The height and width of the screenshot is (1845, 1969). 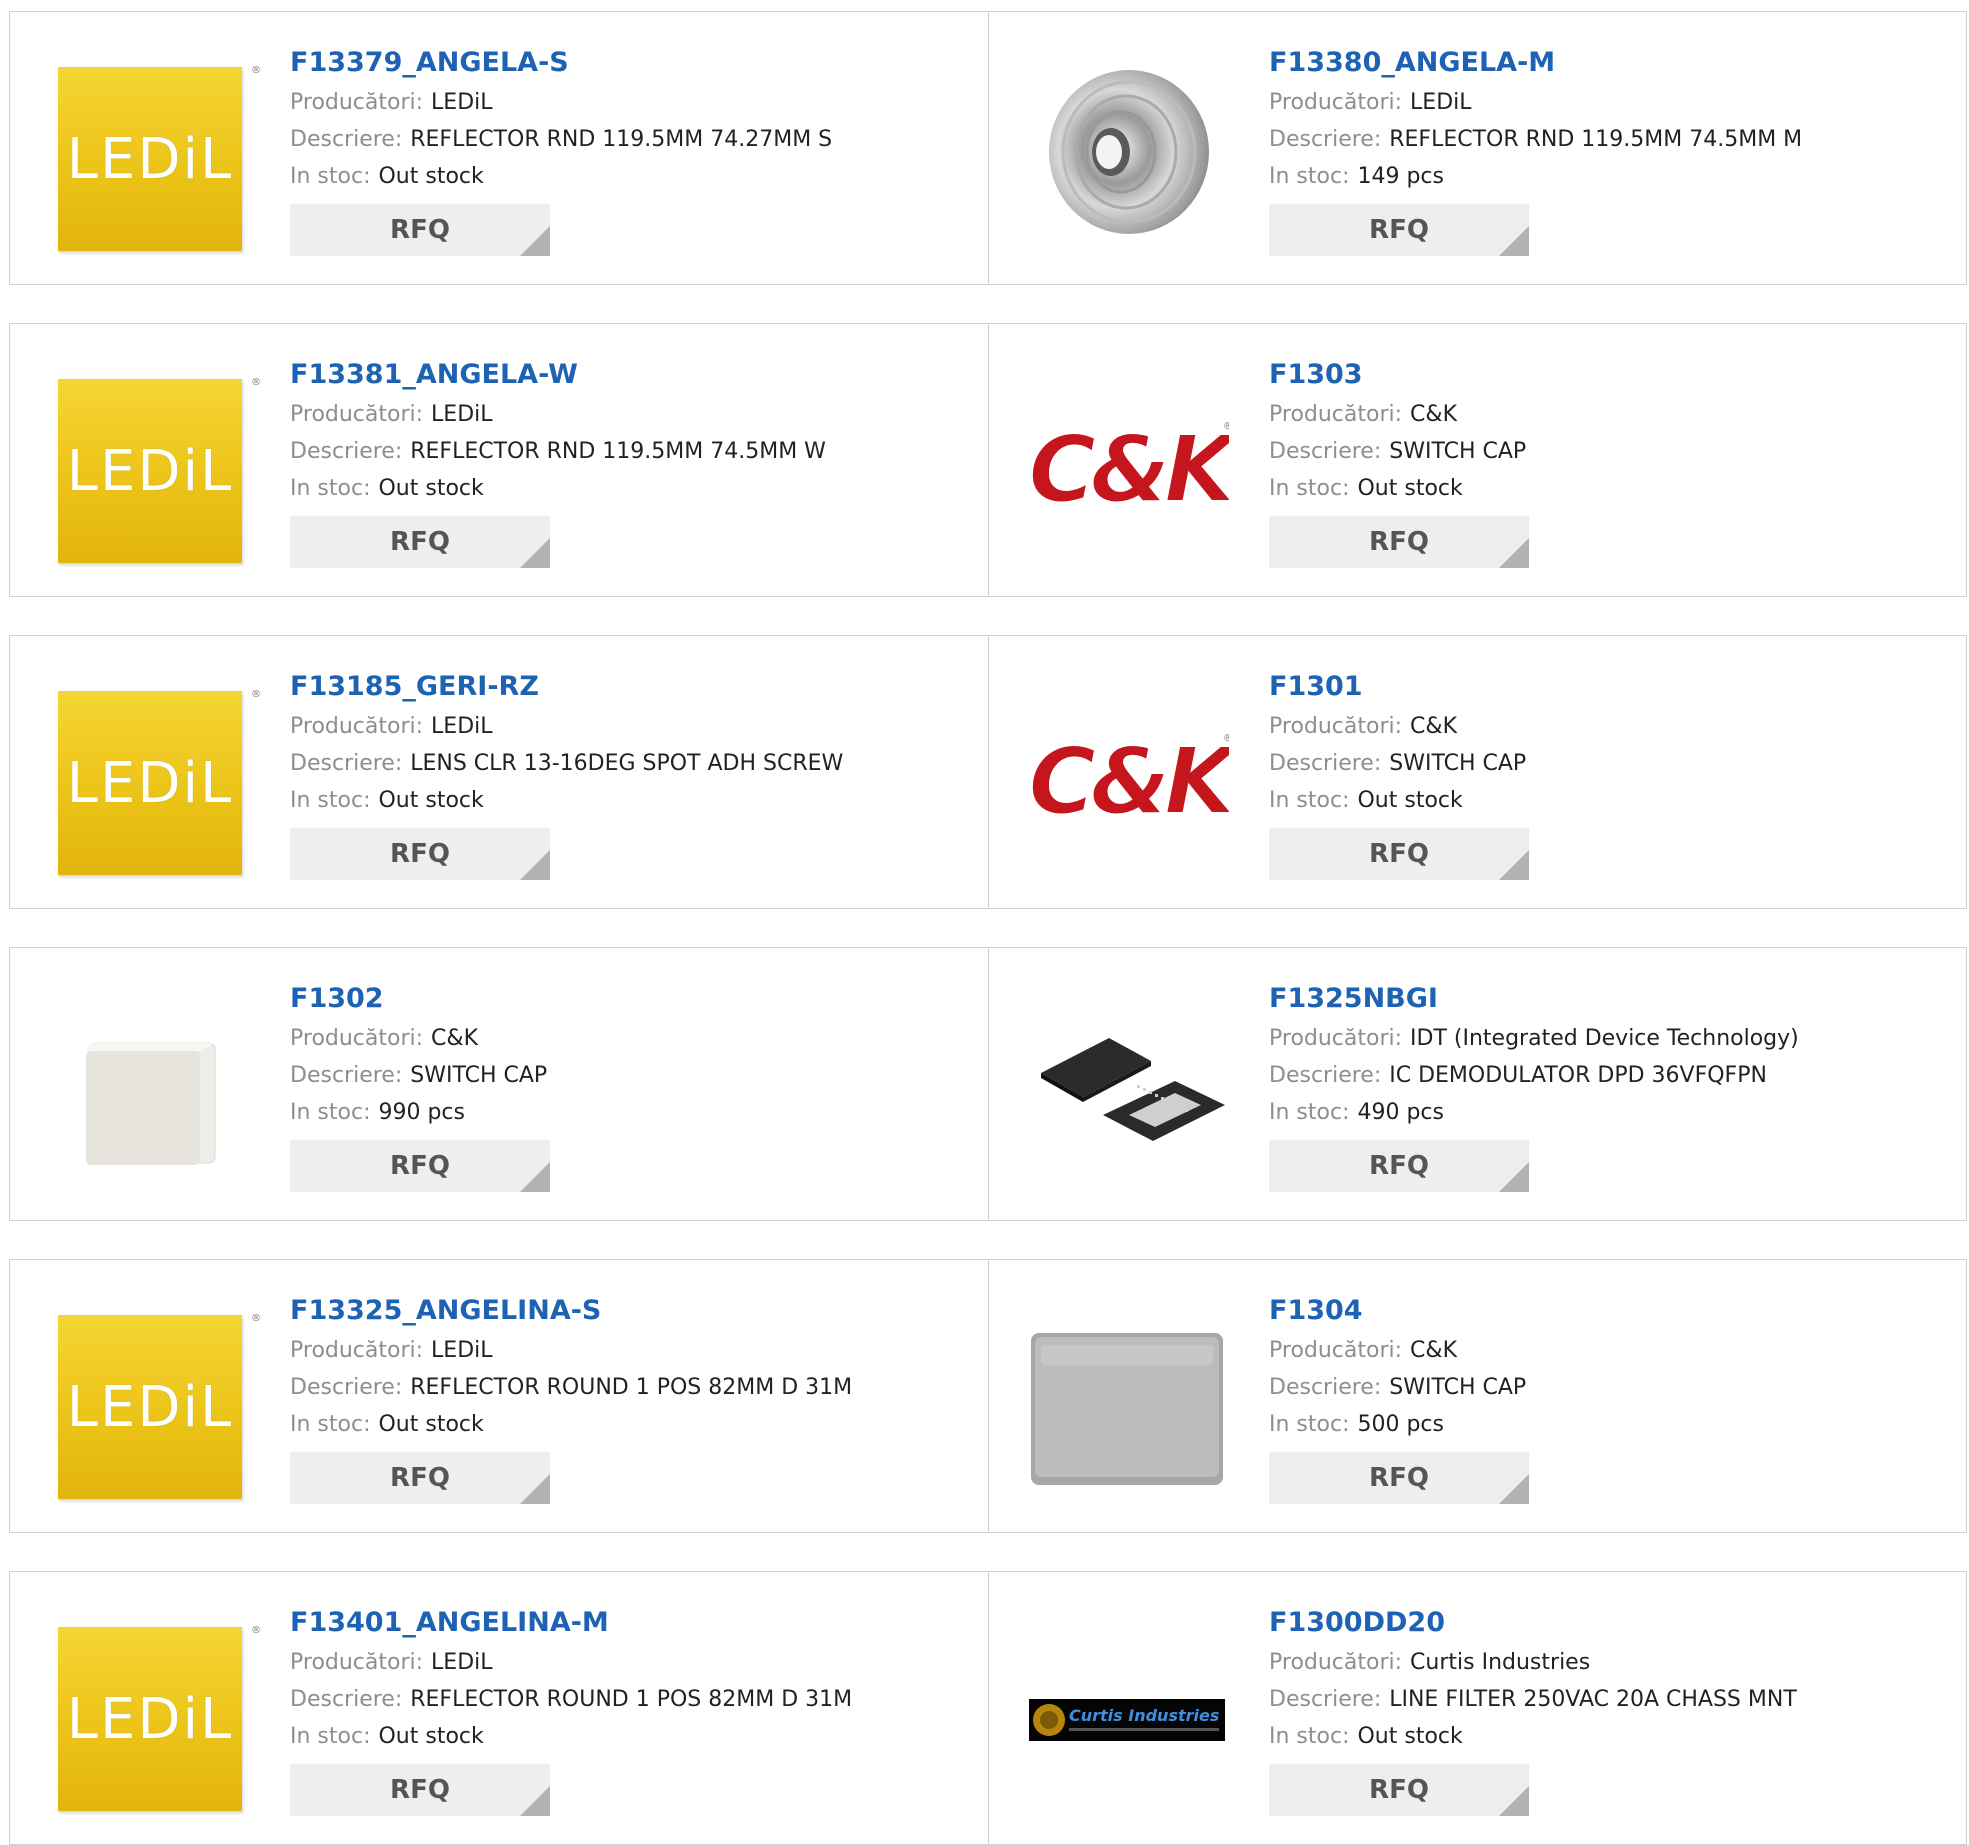 What do you see at coordinates (1500, 1662) in the screenshot?
I see `manufacturer-value: Curtis Industries` at bounding box center [1500, 1662].